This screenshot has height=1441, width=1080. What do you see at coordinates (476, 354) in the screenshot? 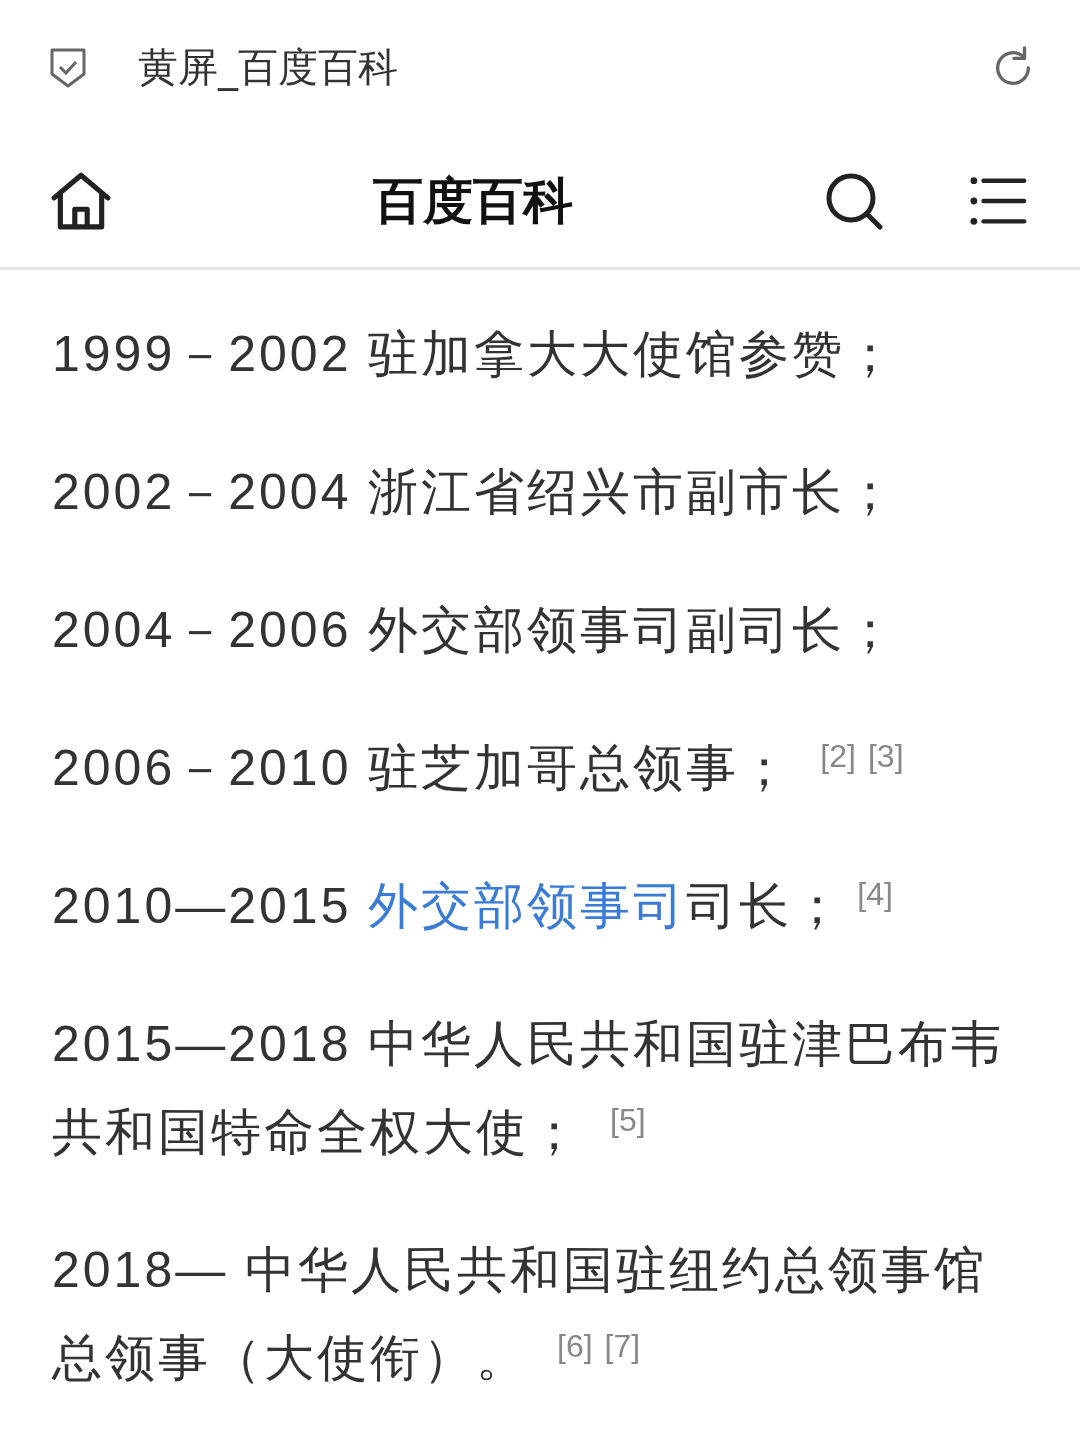
I see `career-entry: 1999－2002 驻加拿大大使馆参赞；` at bounding box center [476, 354].